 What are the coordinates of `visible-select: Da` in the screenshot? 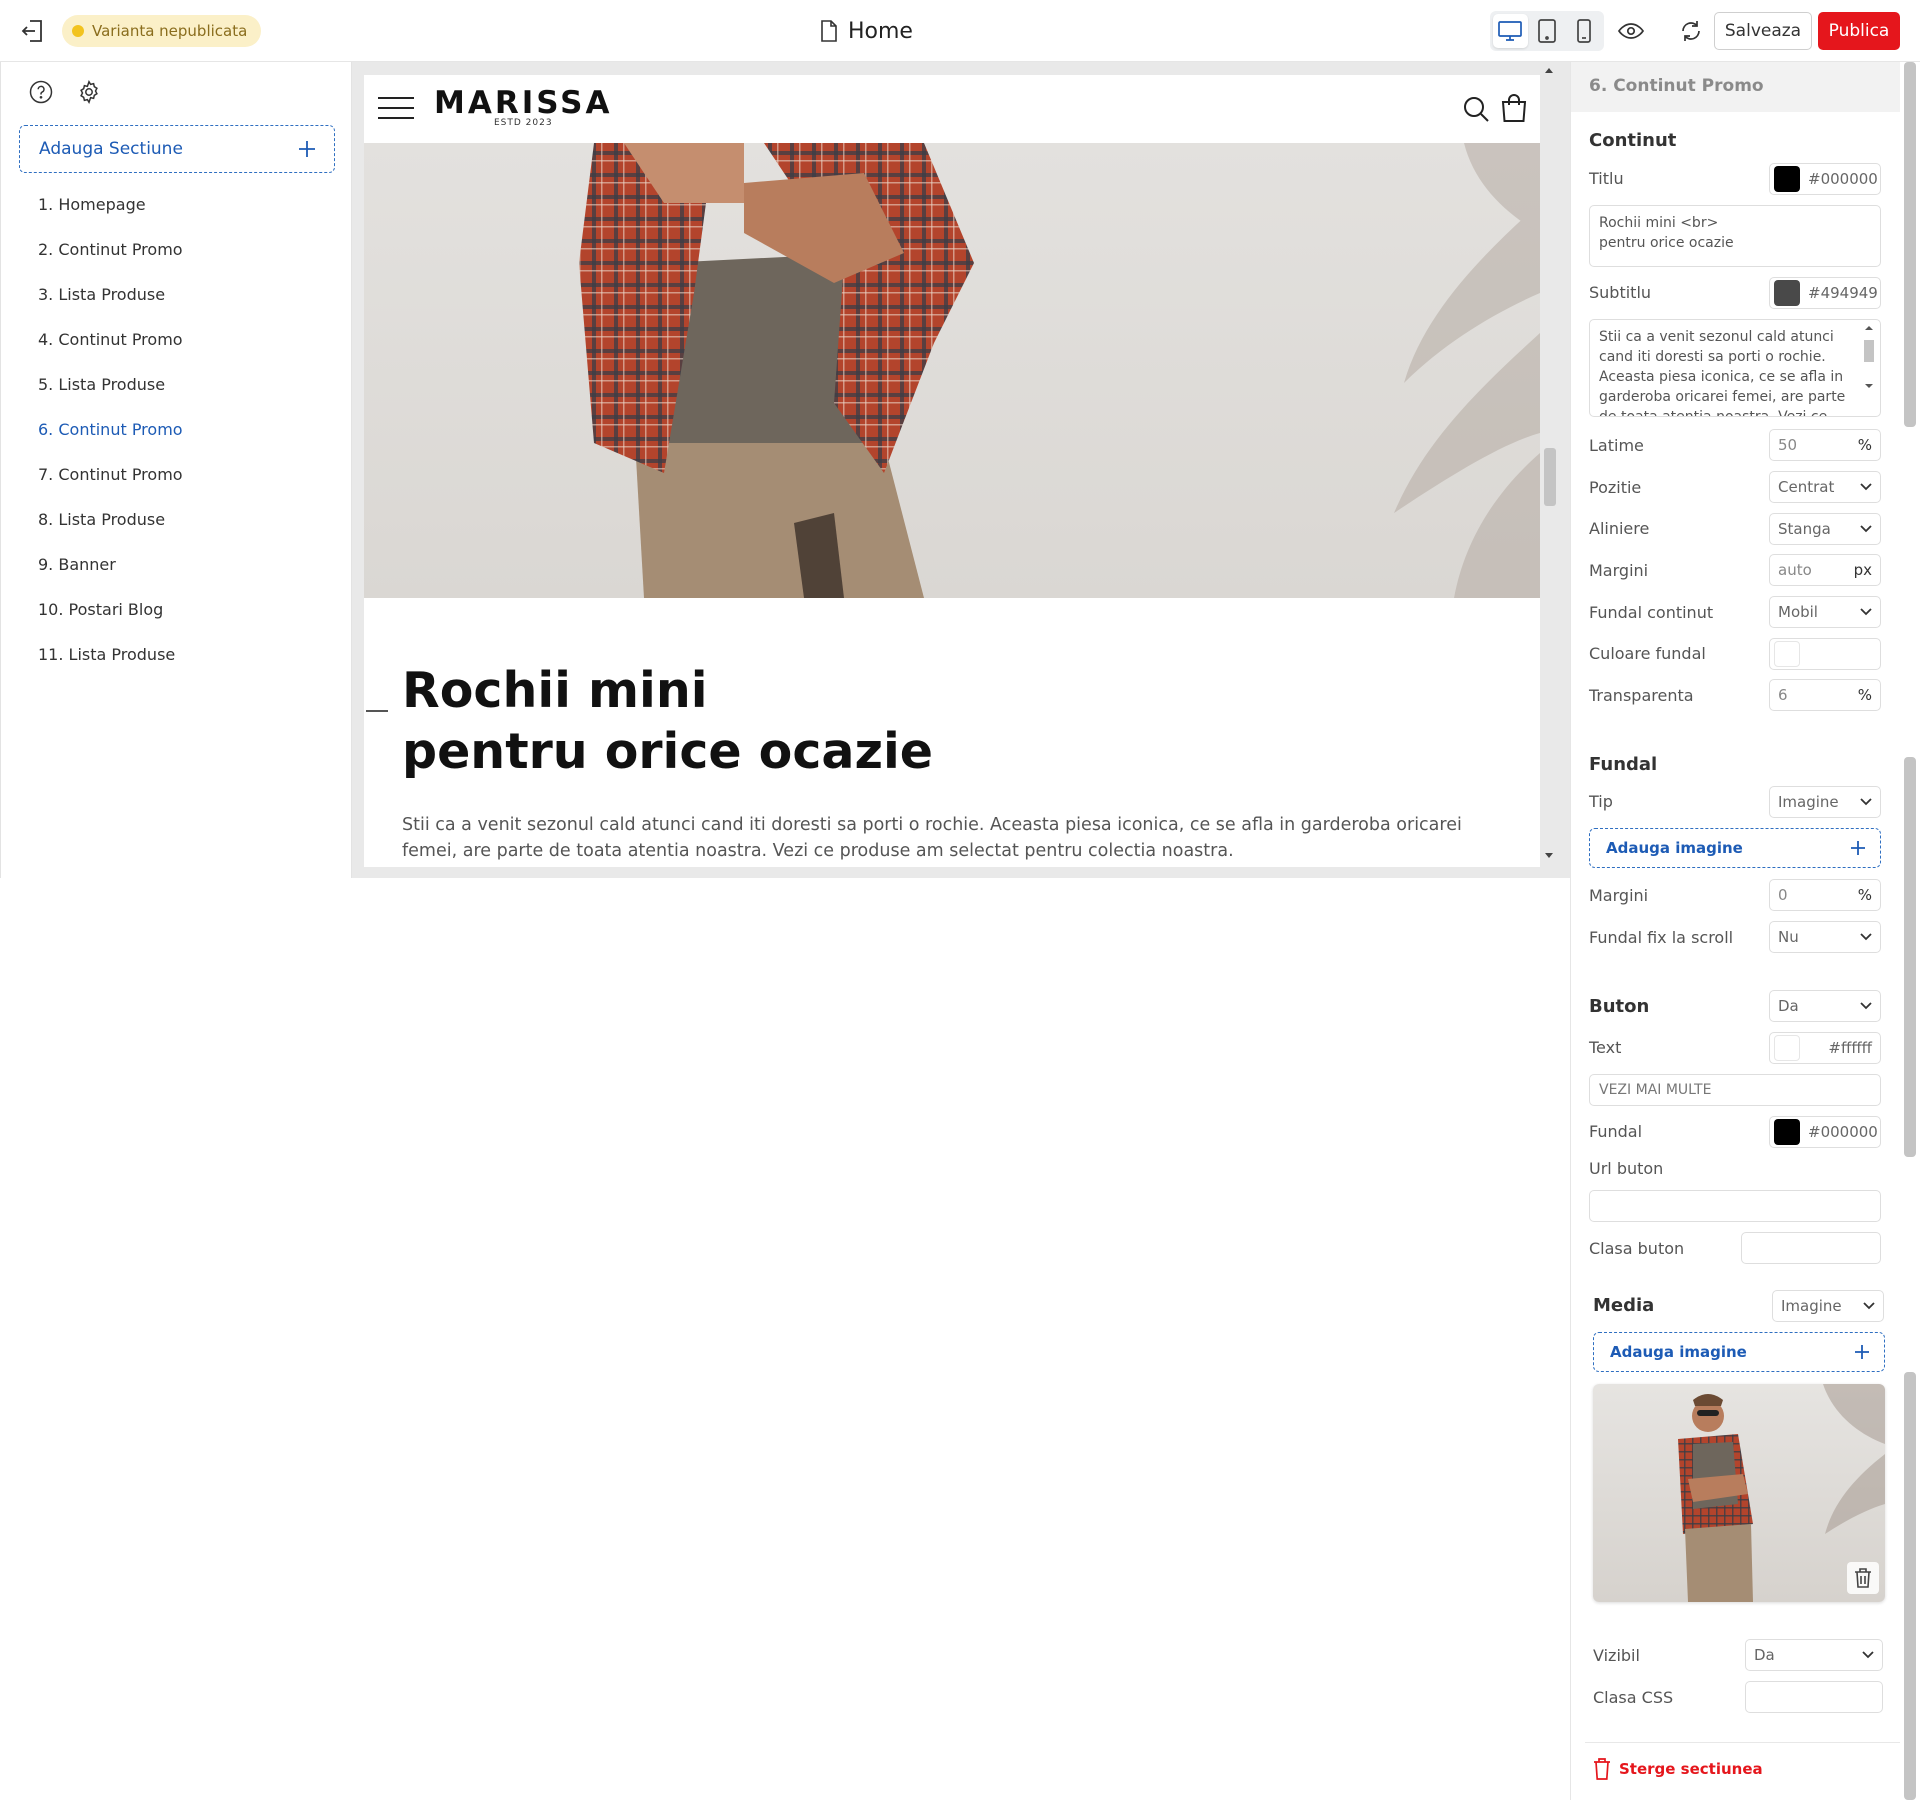 It's located at (1814, 1655).